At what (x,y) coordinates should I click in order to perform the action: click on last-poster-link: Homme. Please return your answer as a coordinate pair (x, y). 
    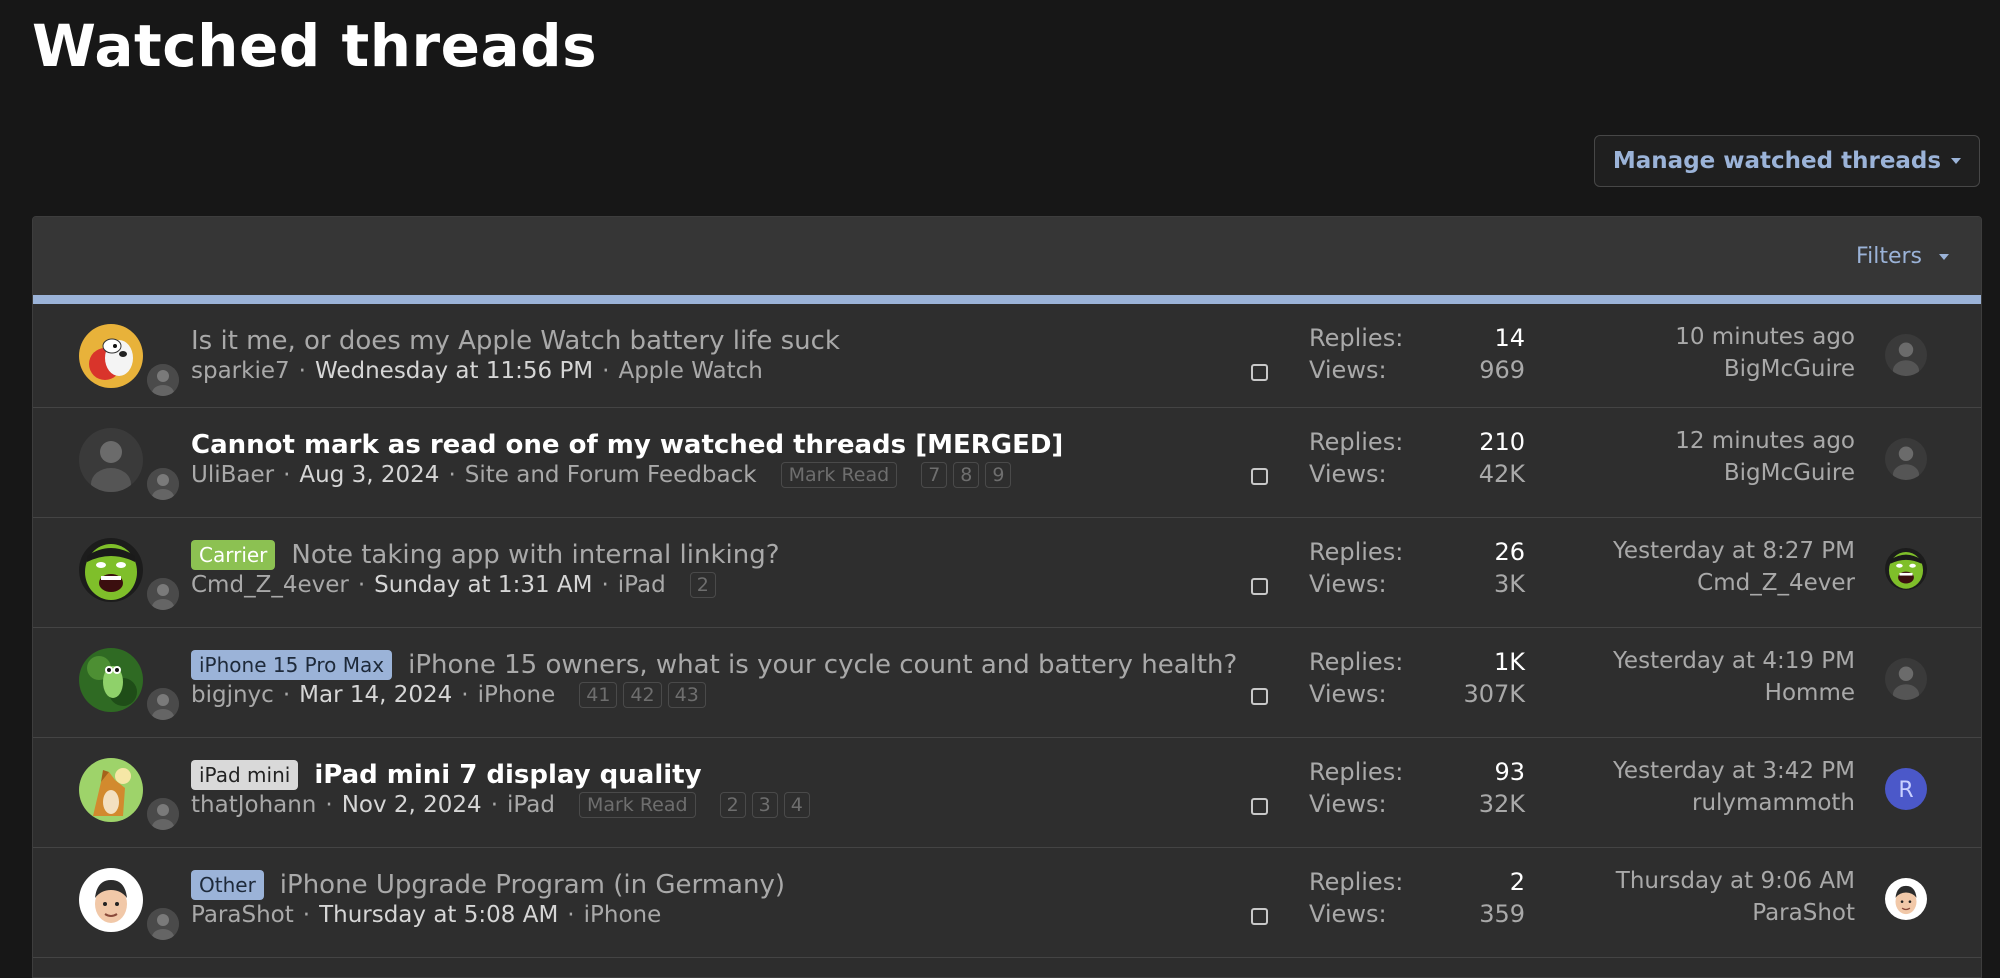
    Looking at the image, I should click on (1810, 693).